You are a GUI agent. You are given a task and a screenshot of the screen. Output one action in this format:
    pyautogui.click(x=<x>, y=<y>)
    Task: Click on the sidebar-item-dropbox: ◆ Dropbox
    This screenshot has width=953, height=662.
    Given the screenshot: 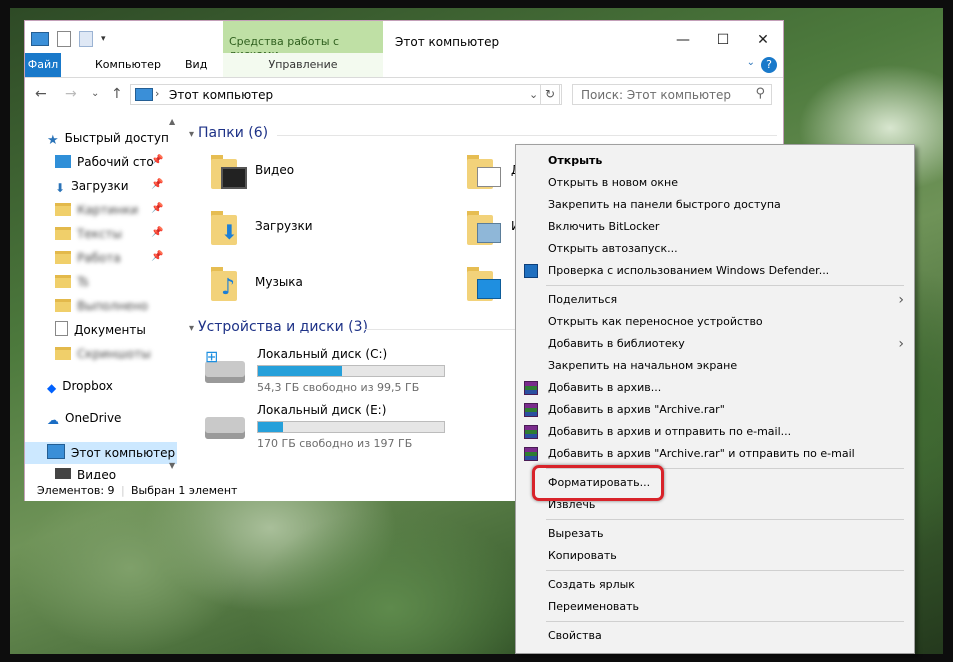 What is the action you would take?
    pyautogui.click(x=80, y=386)
    